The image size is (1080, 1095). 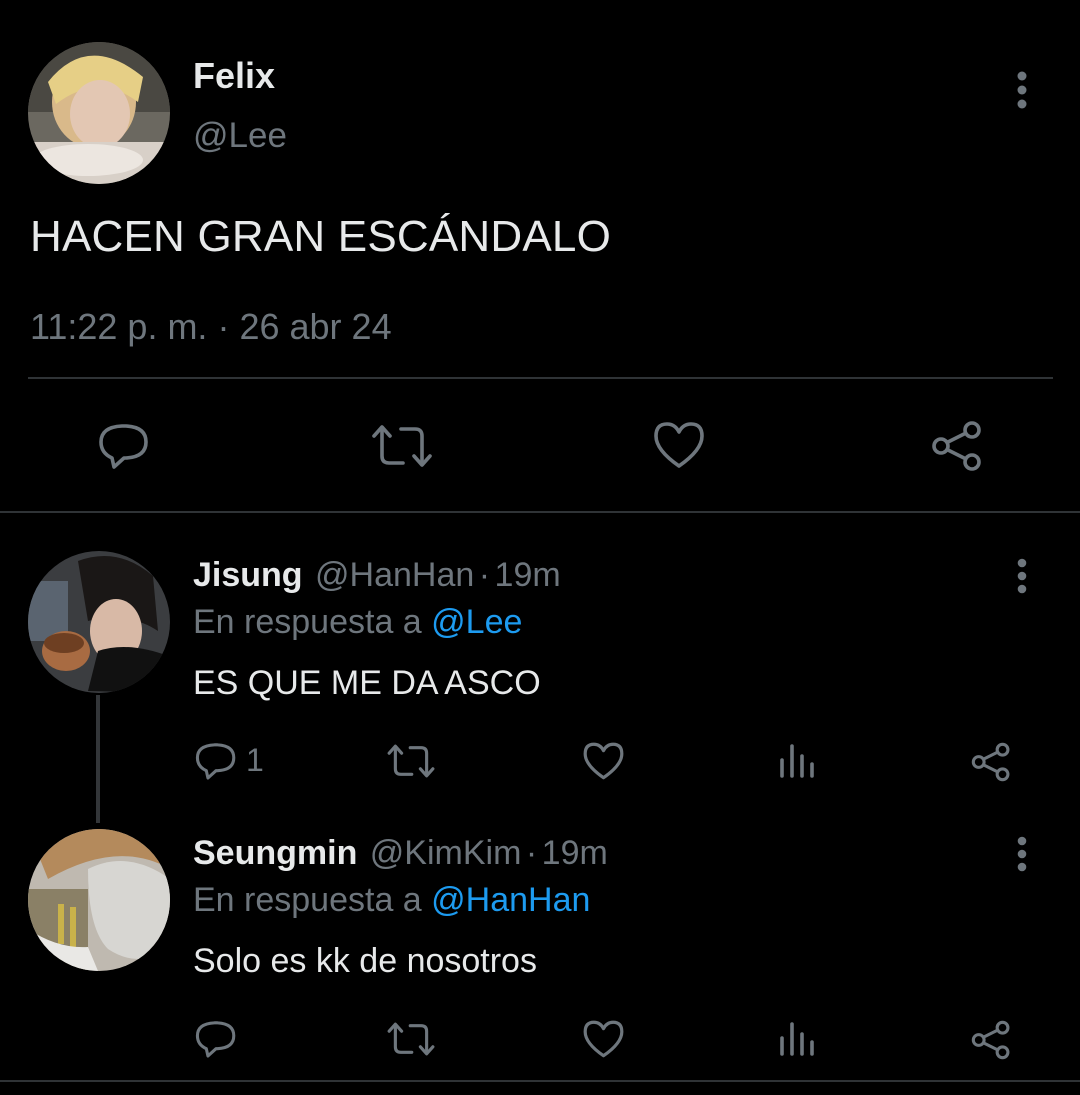 What do you see at coordinates (365, 961) in the screenshot?
I see `reply-text: Solo es kk de nosotros` at bounding box center [365, 961].